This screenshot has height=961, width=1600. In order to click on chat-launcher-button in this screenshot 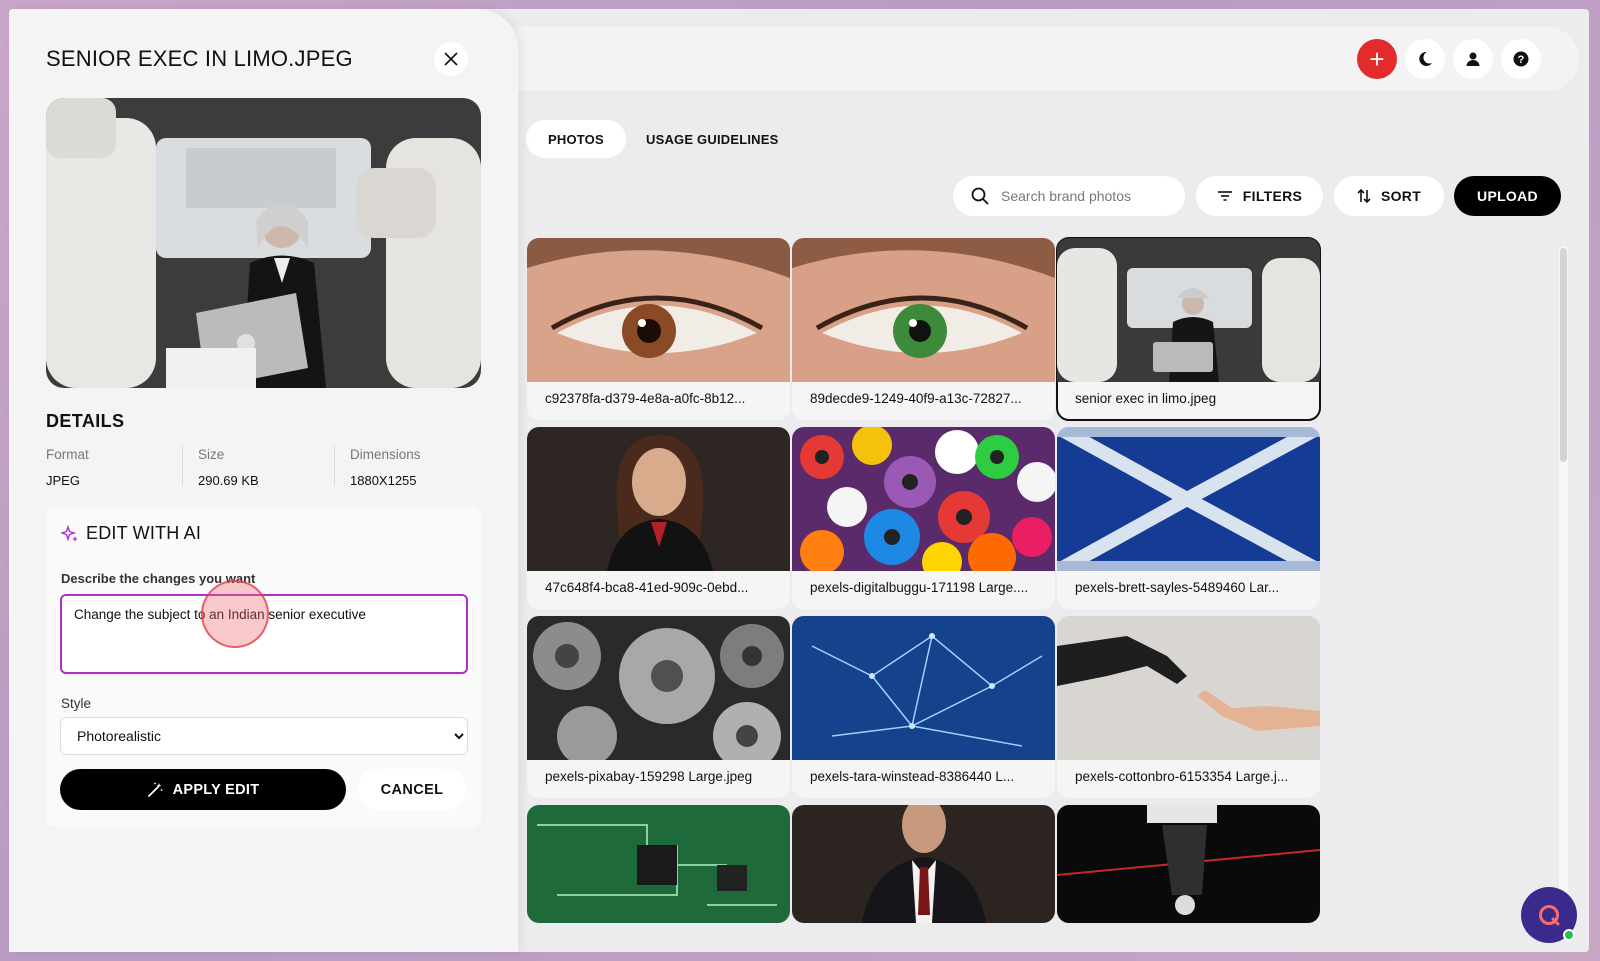, I will do `click(1549, 915)`.